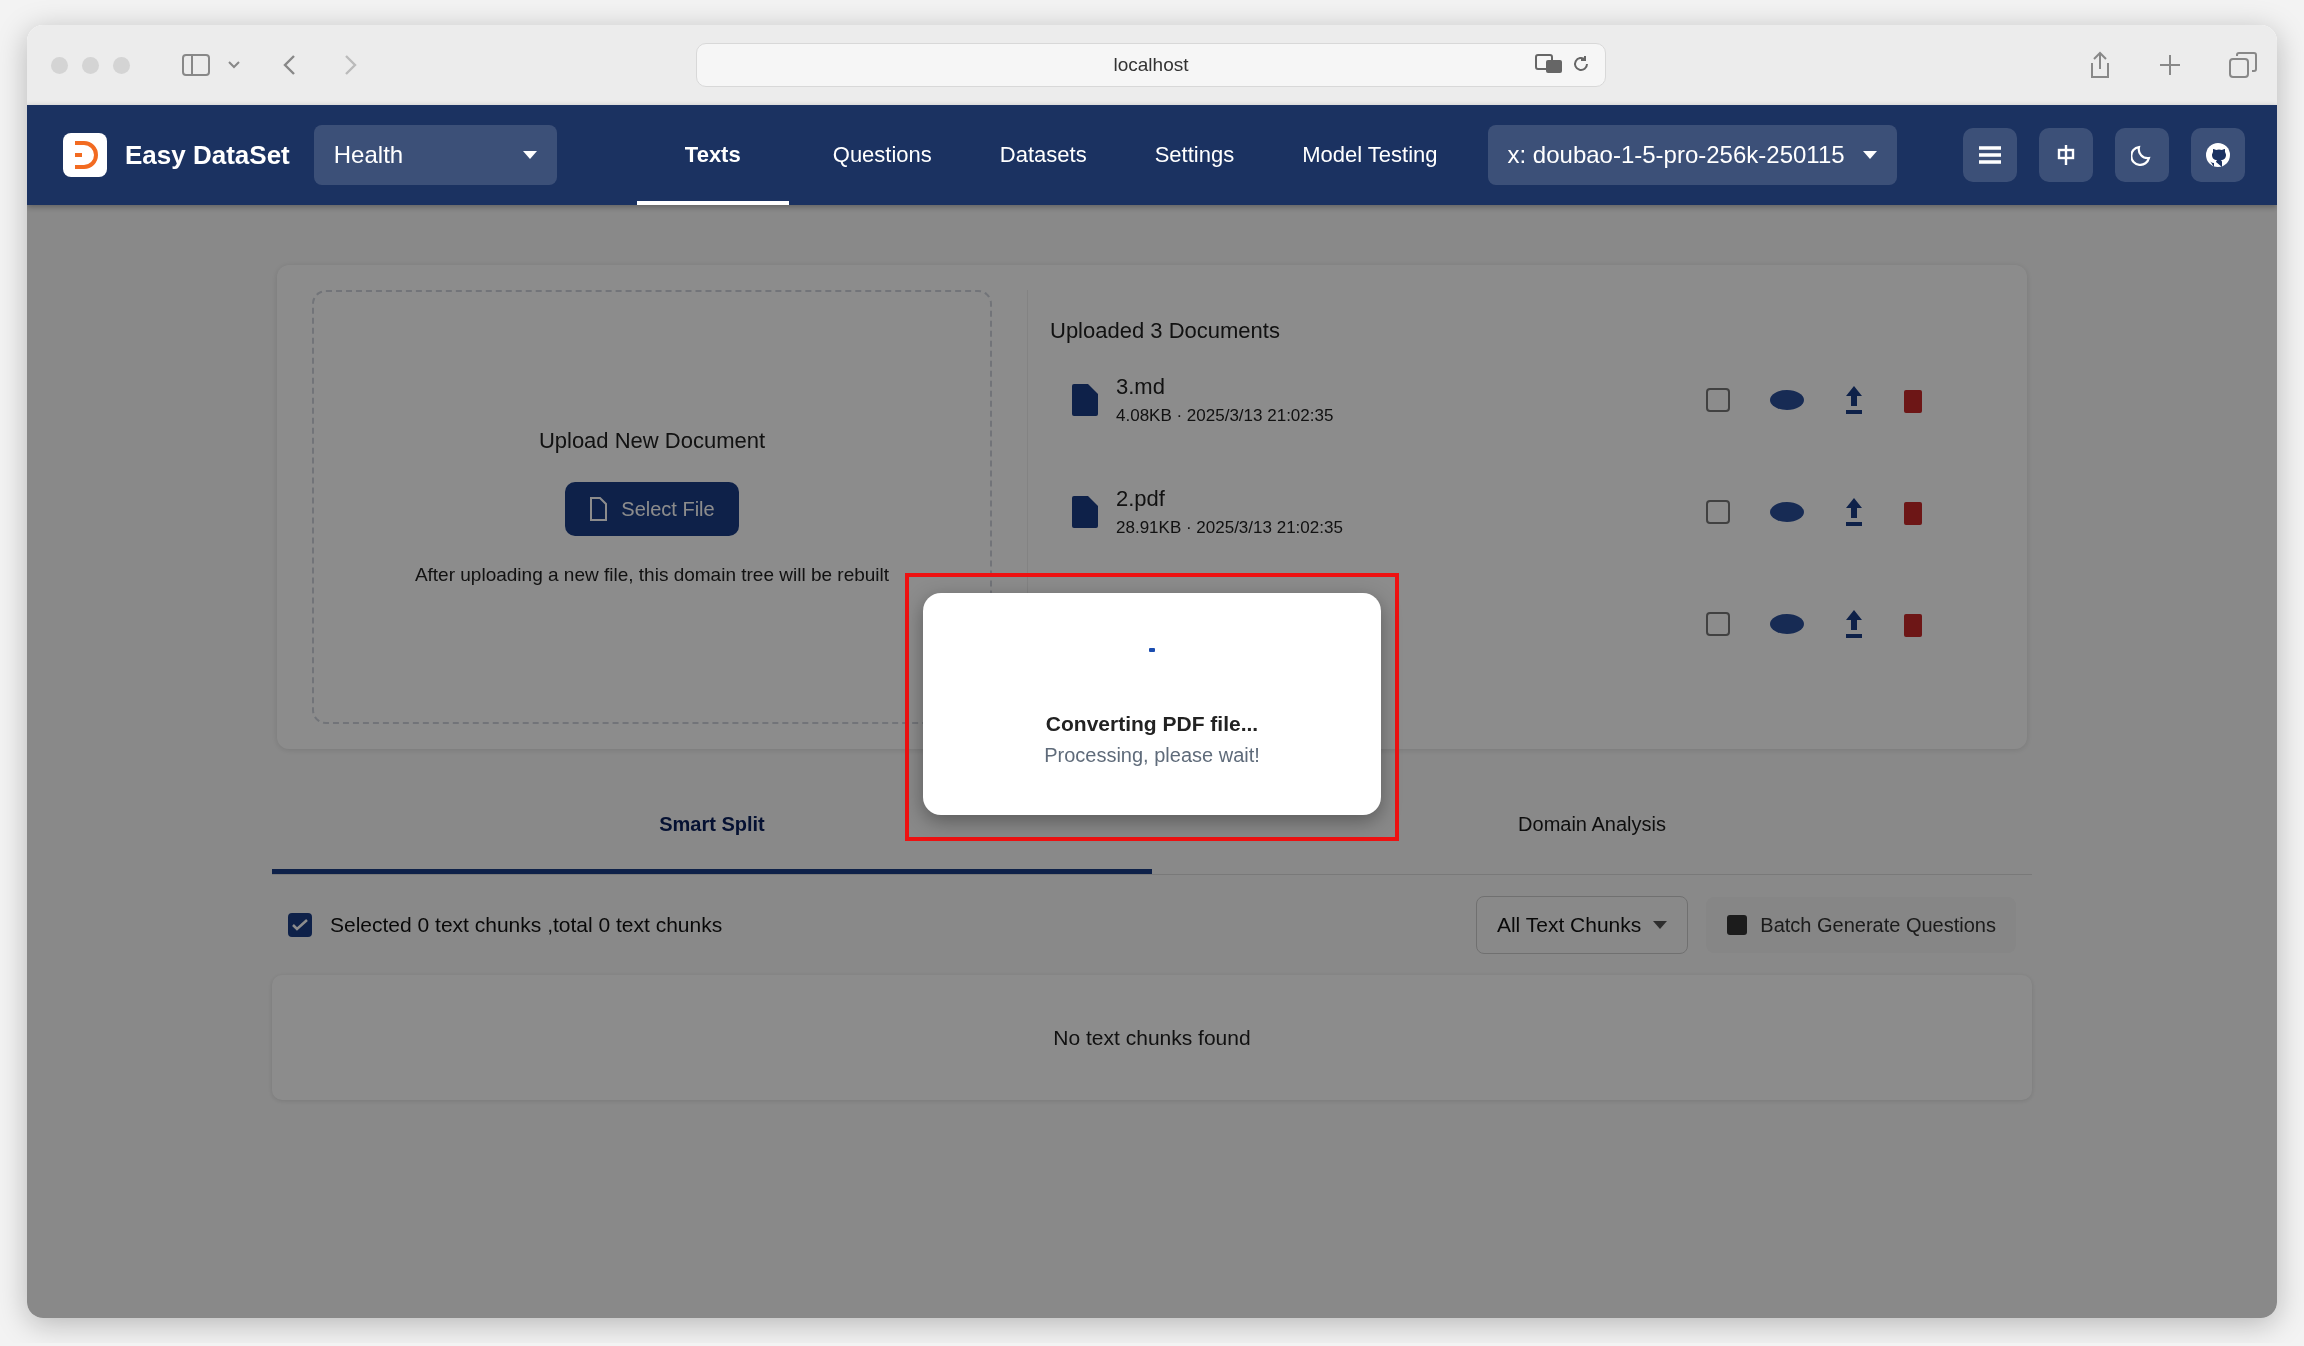 The height and width of the screenshot is (1346, 2304). Describe the element at coordinates (2170, 65) in the screenshot. I see `plus-icon` at that location.